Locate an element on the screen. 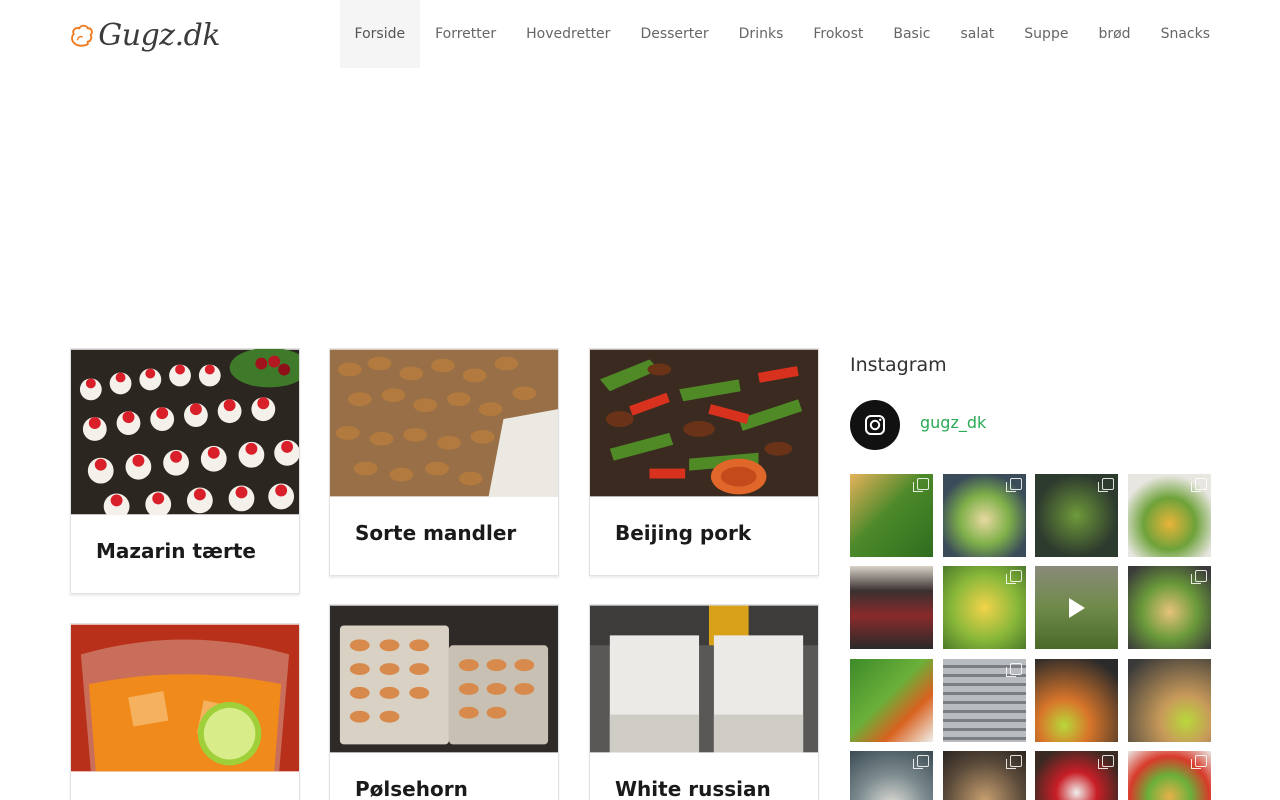 The image size is (1280, 800). nav-drinks: Drinks is located at coordinates (761, 34).